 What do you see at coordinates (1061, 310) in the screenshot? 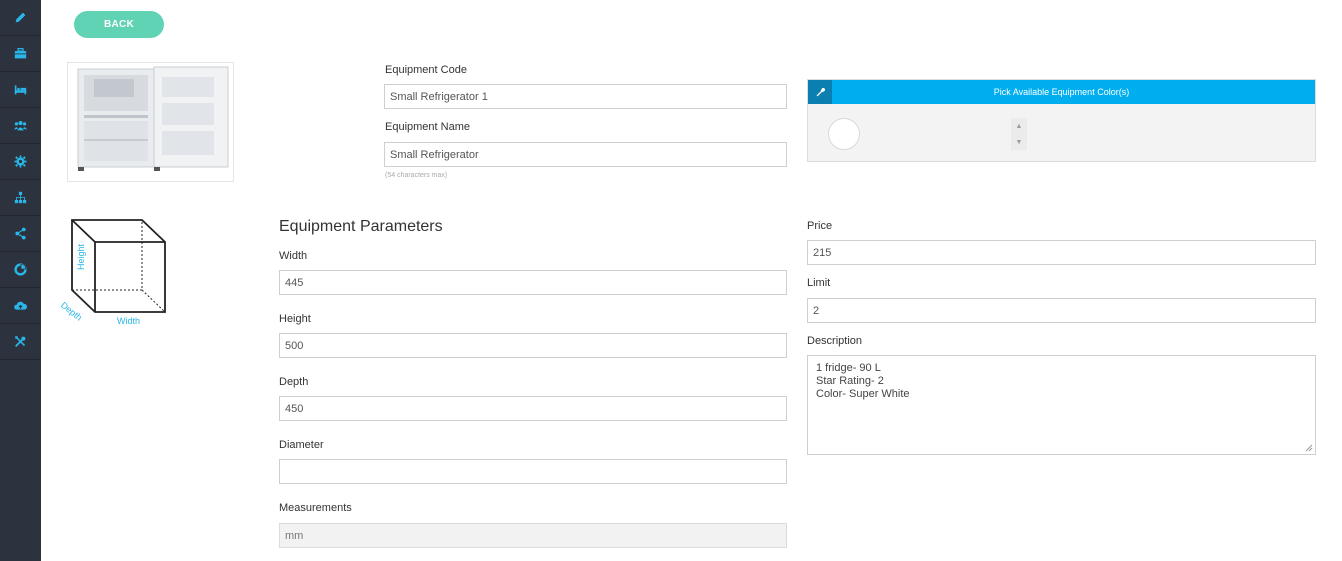
I see `limit-input: 2` at bounding box center [1061, 310].